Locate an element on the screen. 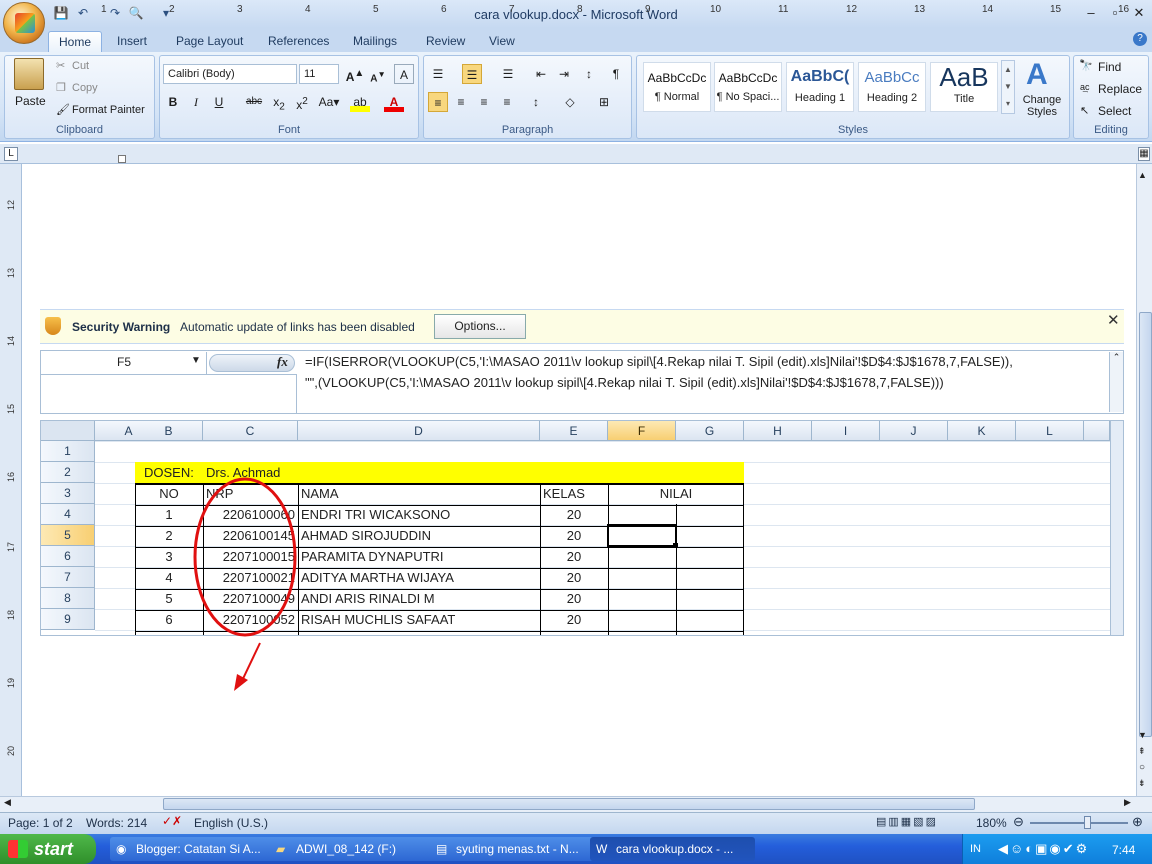 The height and width of the screenshot is (864, 1152). column-header: L is located at coordinates (1050, 431).